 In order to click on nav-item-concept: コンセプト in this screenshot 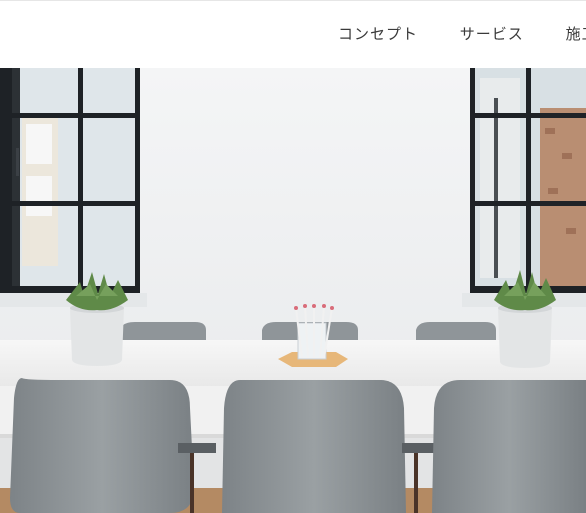, I will do `click(378, 33)`.